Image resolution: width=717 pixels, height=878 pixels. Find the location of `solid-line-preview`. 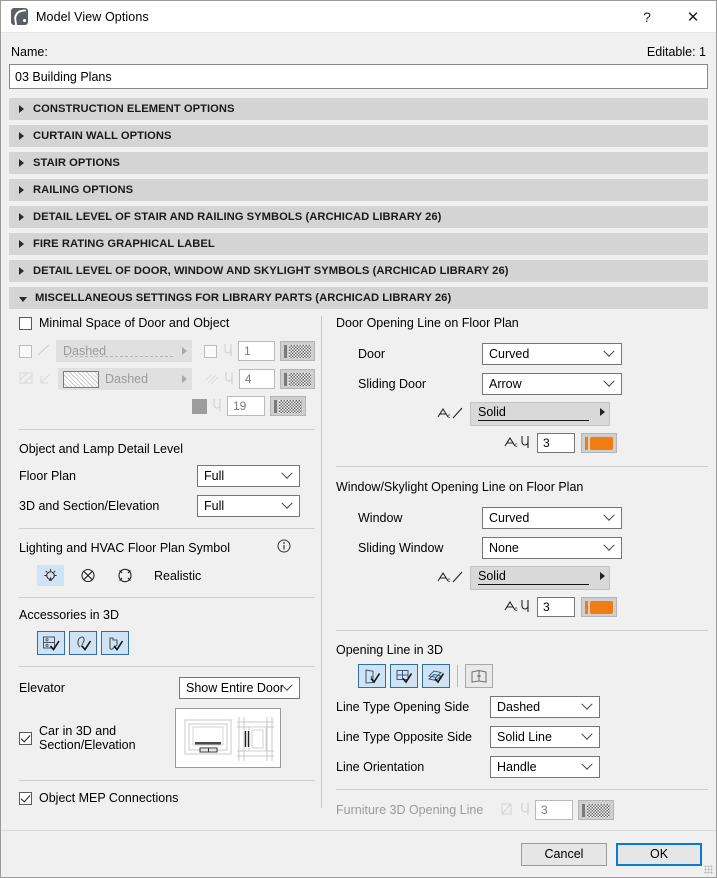

solid-line-preview is located at coordinates (533, 420).